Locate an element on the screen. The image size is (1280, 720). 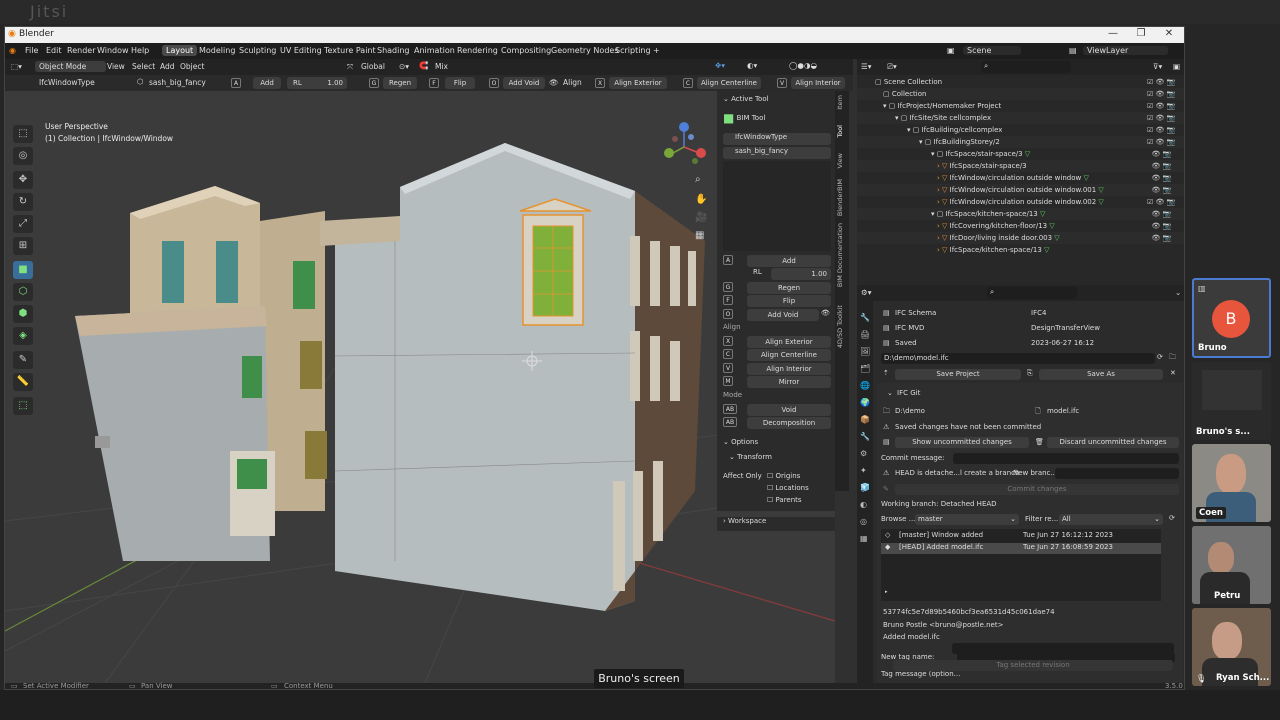
rotate-tool-icon: ↻ is located at coordinates (23, 202).